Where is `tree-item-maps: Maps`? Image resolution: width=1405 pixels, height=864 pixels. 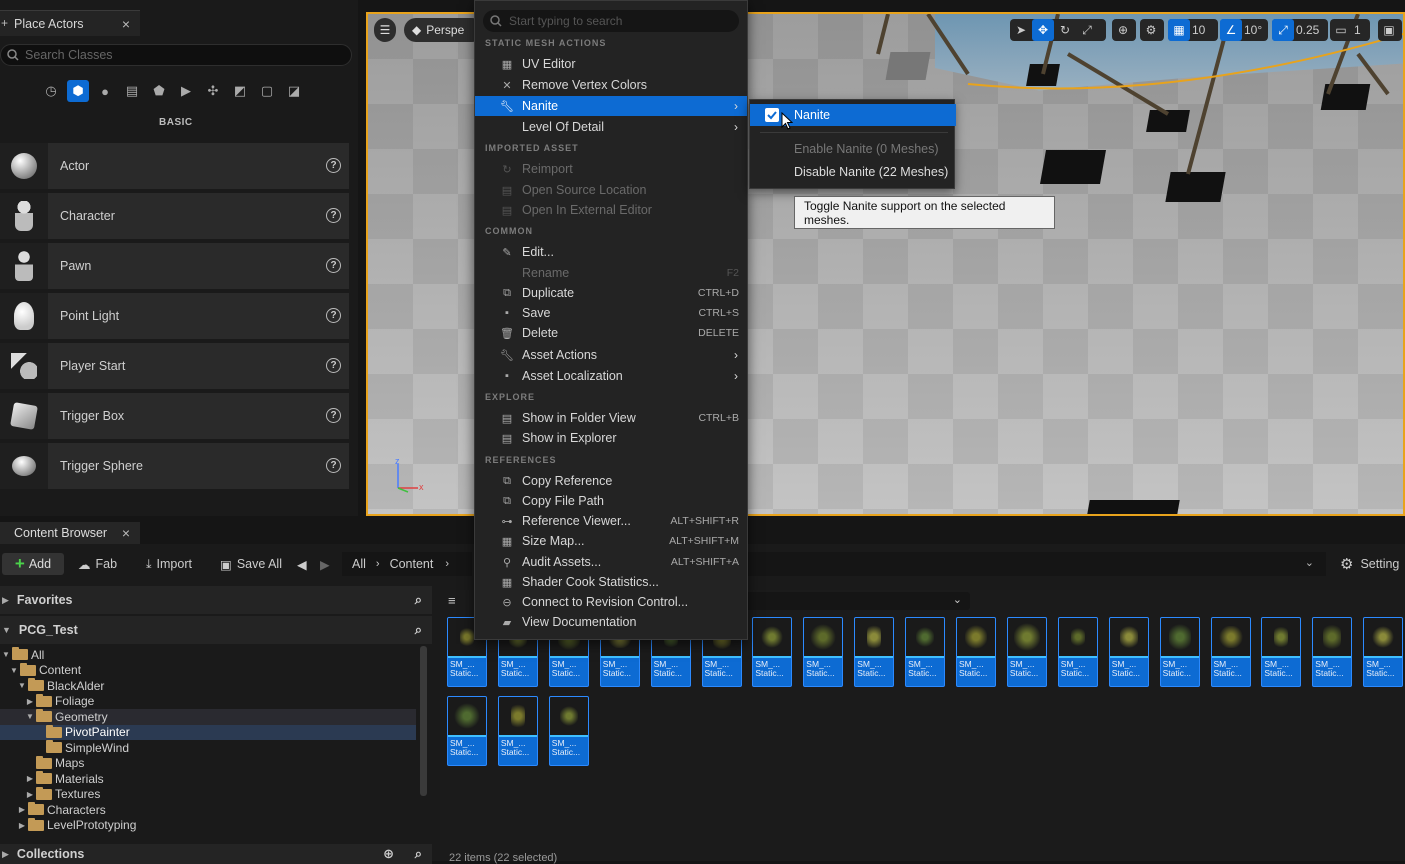
tree-item-maps: Maps is located at coordinates (208, 763).